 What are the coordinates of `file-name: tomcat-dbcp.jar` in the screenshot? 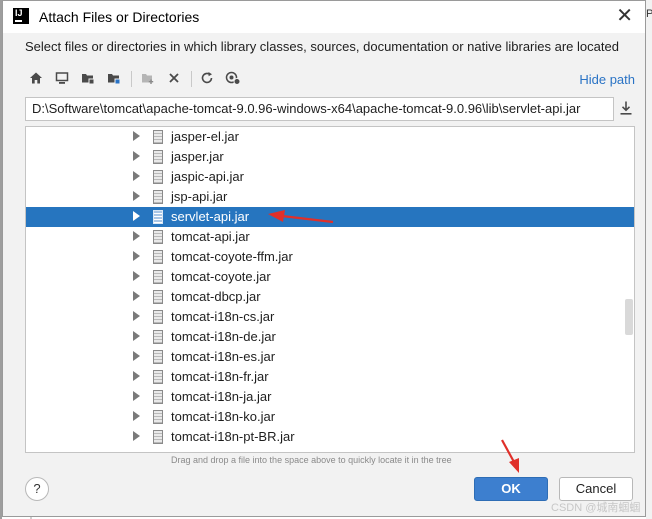 It's located at (216, 296).